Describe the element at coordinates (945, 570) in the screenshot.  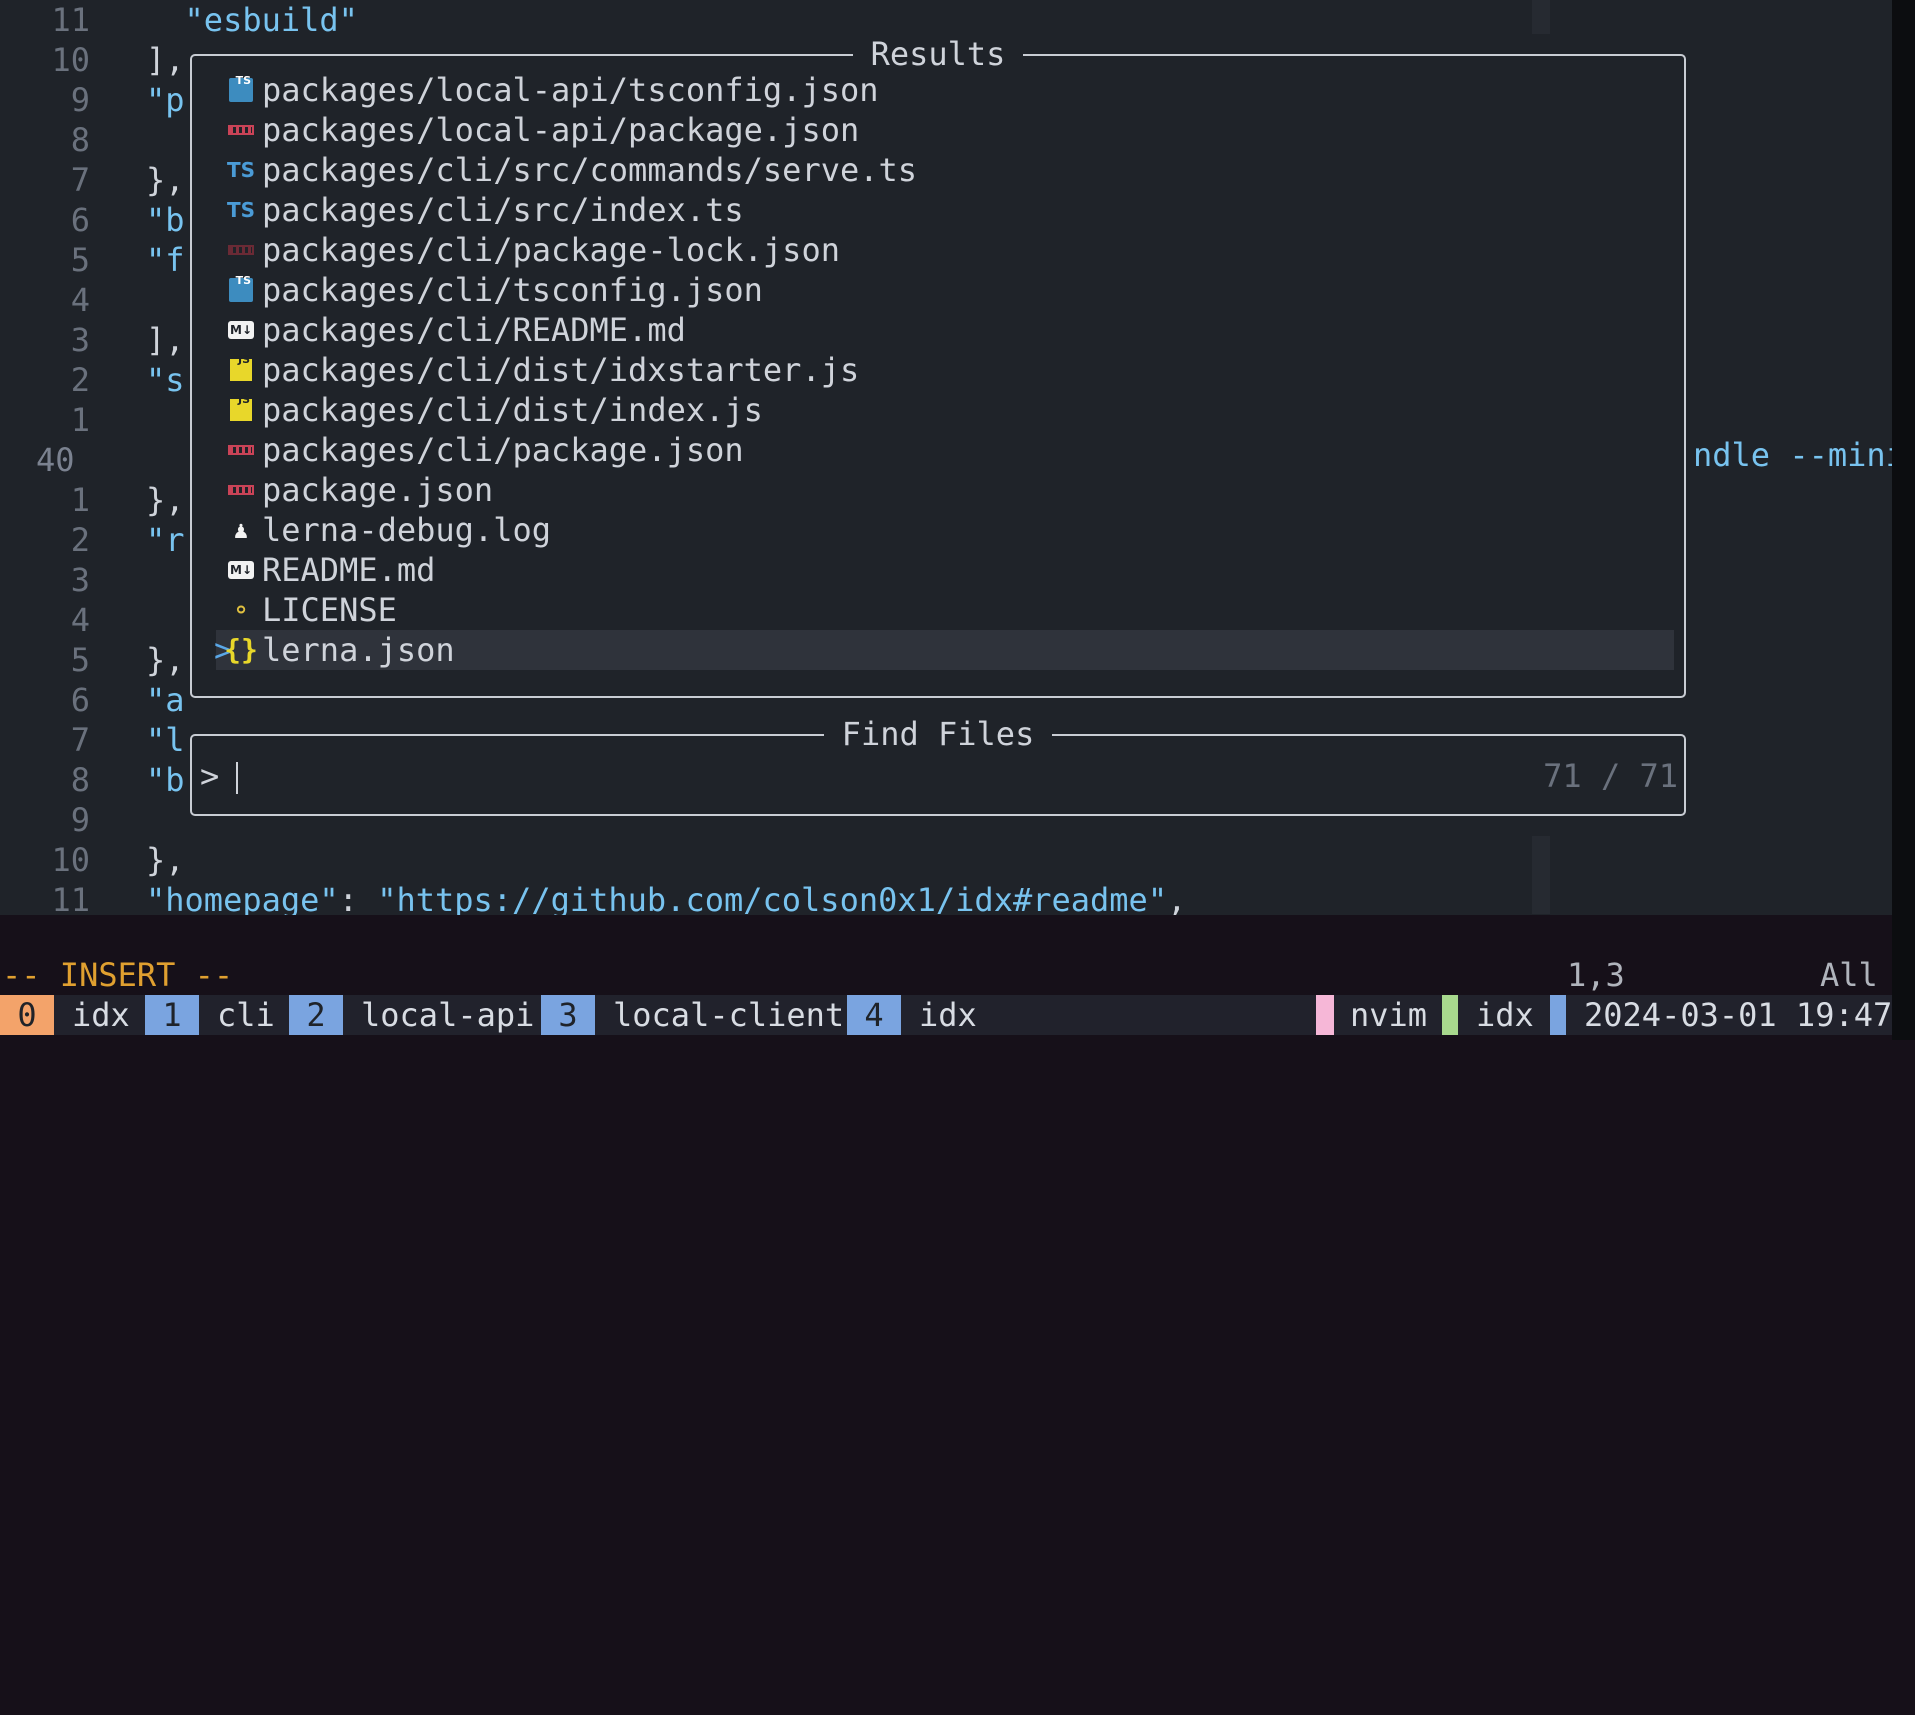
I see `result-item: M↓ README.md` at that location.